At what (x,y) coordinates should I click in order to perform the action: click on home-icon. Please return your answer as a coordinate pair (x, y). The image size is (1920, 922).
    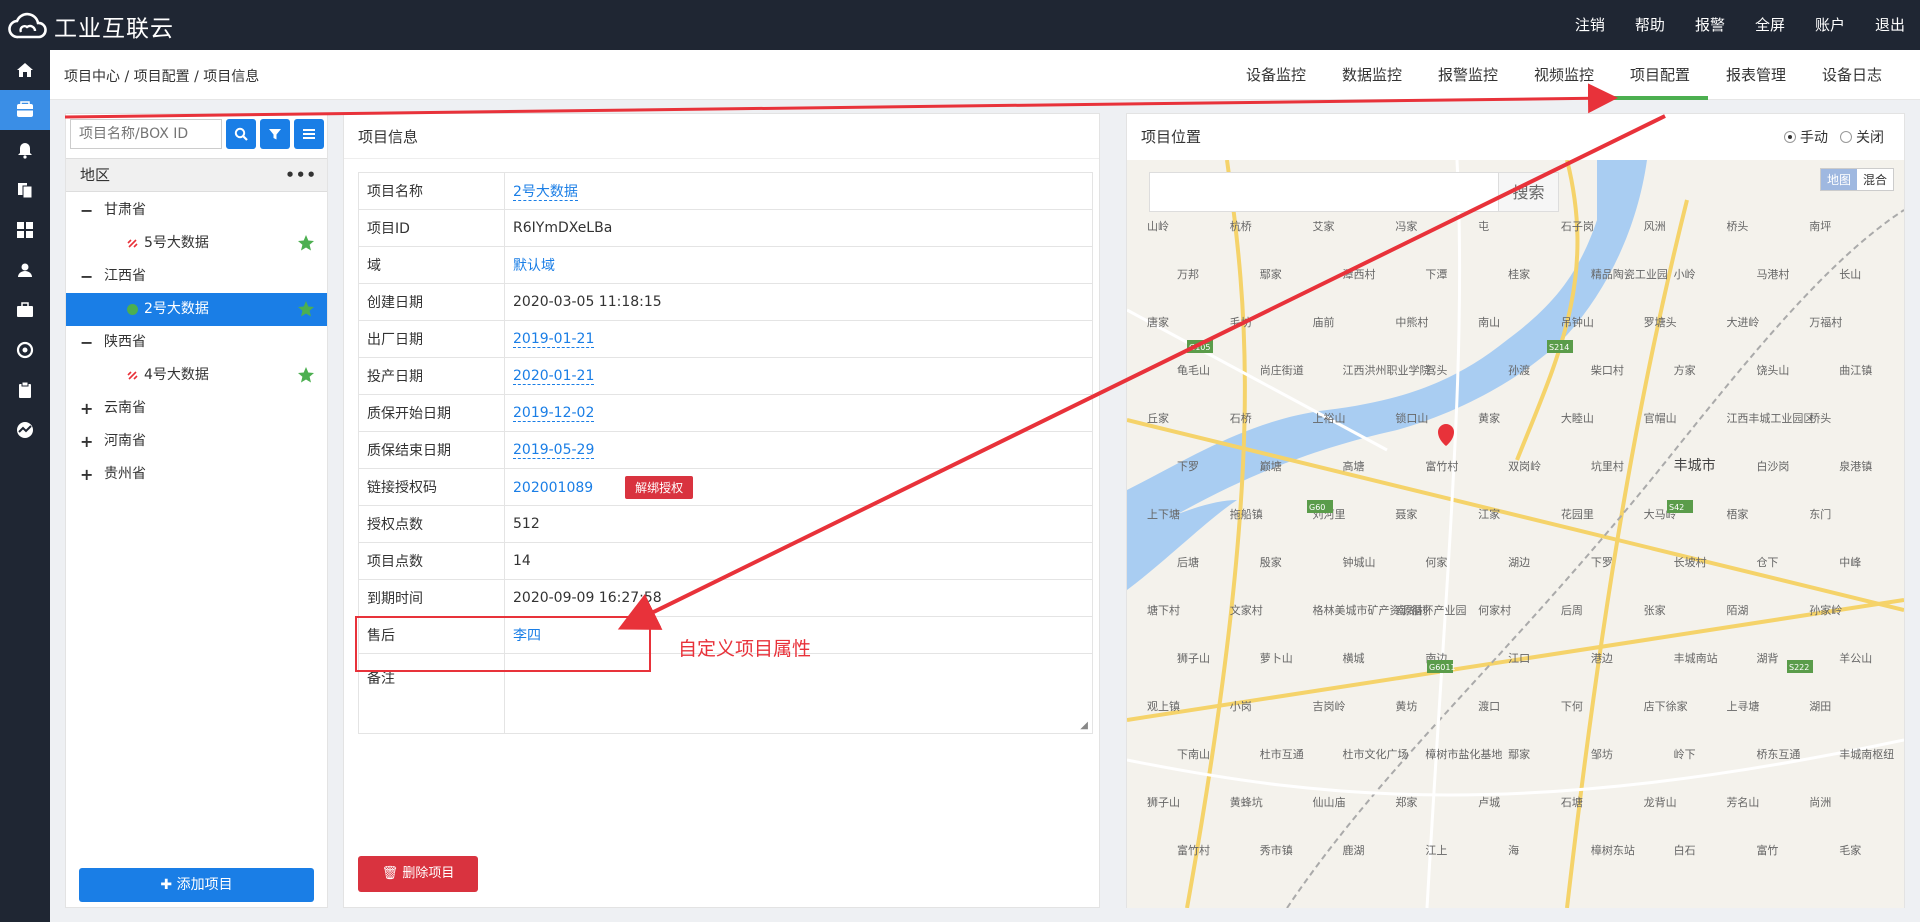
    Looking at the image, I should click on (25, 70).